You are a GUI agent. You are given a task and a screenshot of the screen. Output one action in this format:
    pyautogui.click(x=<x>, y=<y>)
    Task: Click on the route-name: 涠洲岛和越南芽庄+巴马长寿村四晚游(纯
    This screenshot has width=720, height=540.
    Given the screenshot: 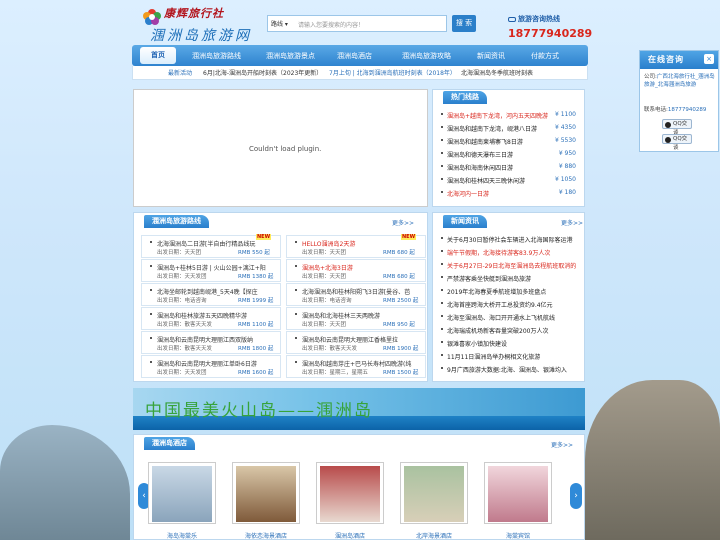 What is the action you would take?
    pyautogui.click(x=356, y=363)
    